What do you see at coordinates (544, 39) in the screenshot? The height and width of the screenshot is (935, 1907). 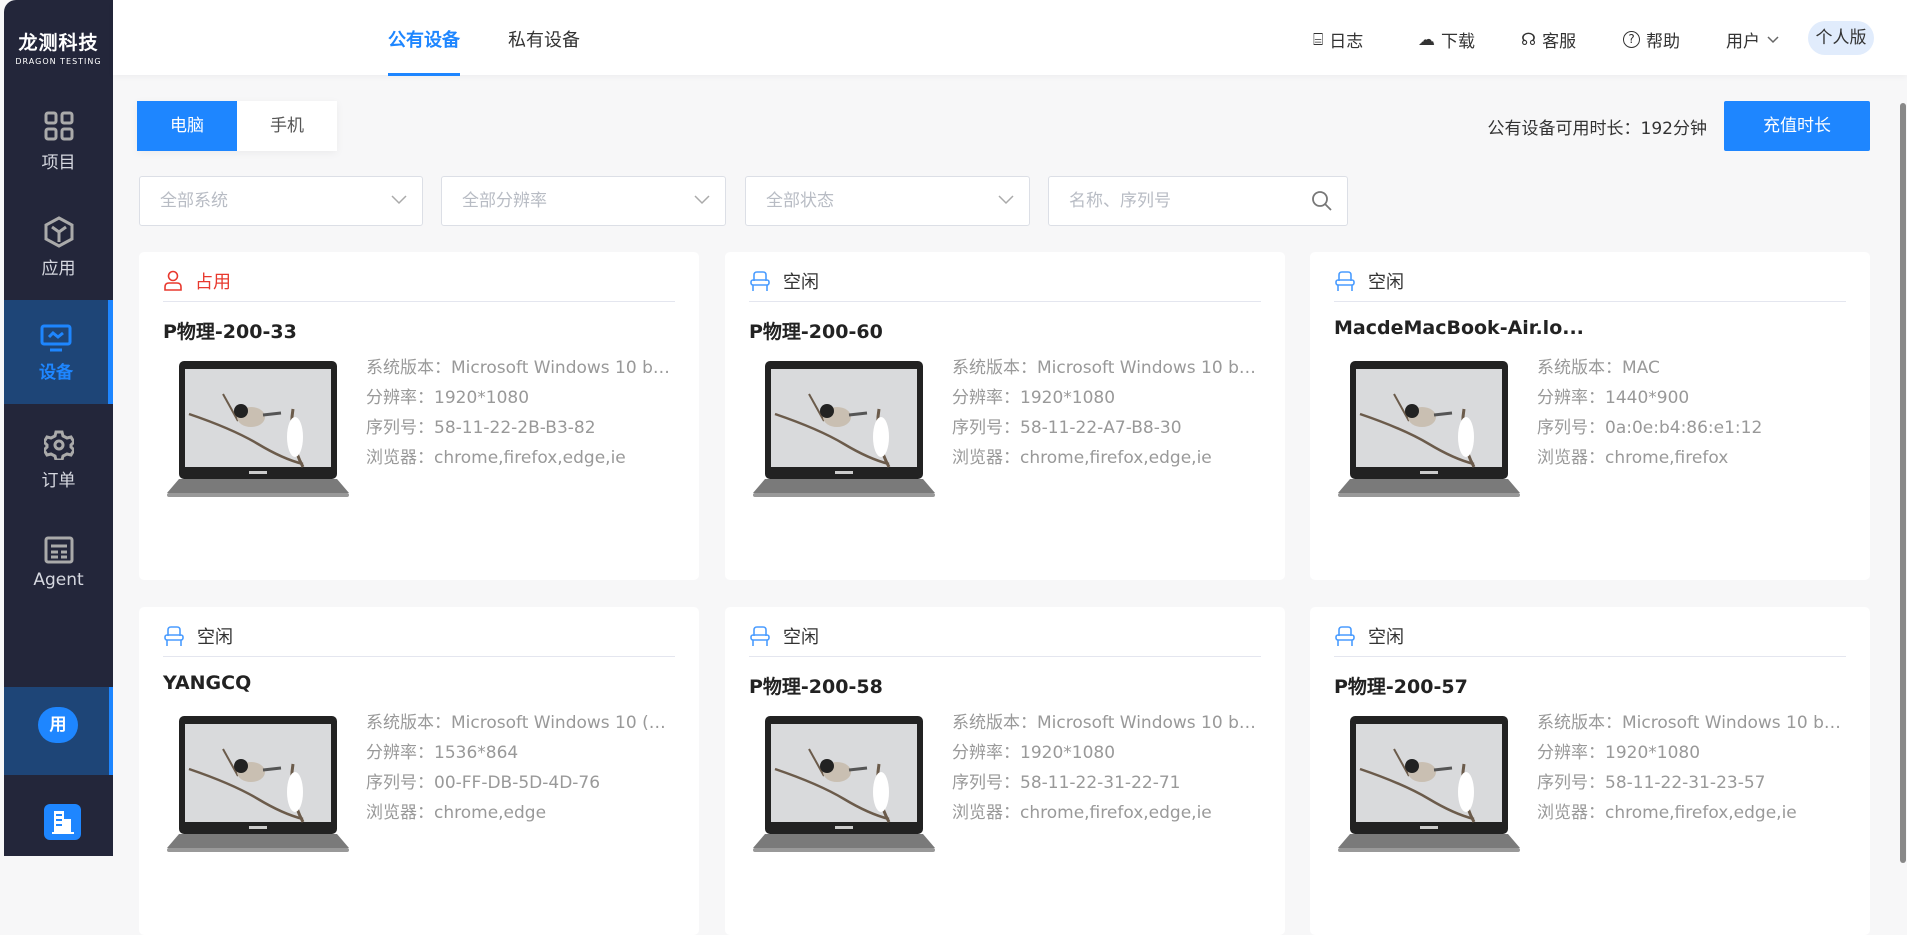 I see `tab-private-devices: 私有设备` at bounding box center [544, 39].